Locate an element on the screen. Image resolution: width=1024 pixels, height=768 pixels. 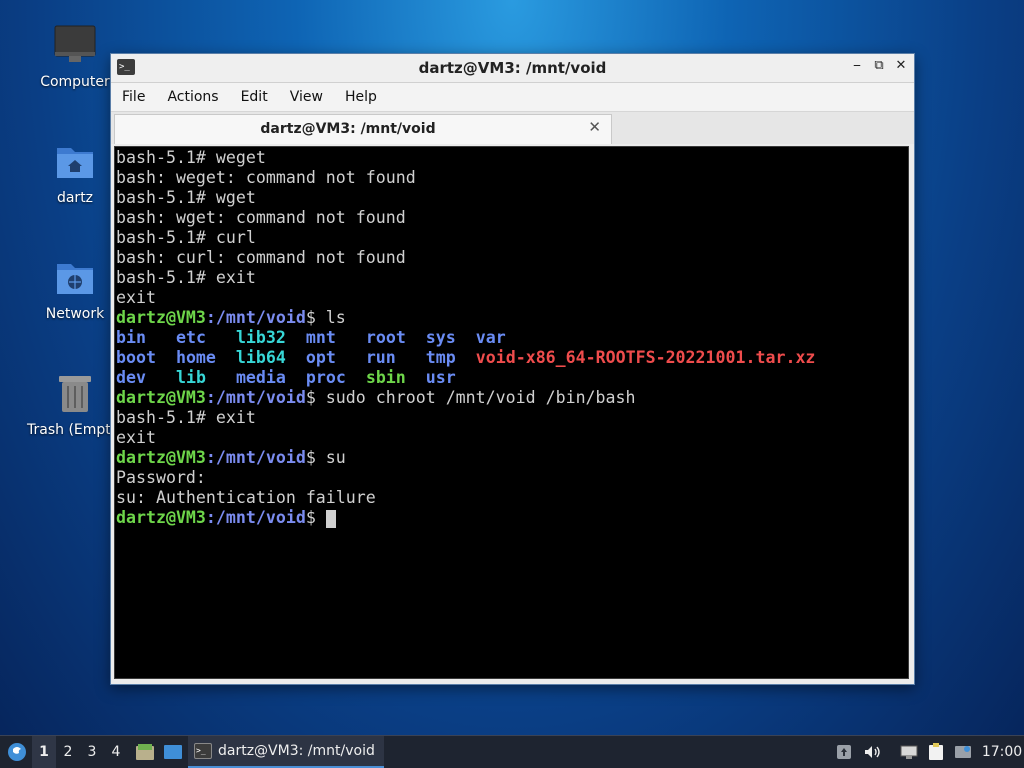
archive-file-entry: void-x86_64-ROOTFS-20221001.tar.xz is located at coordinates (645, 357).